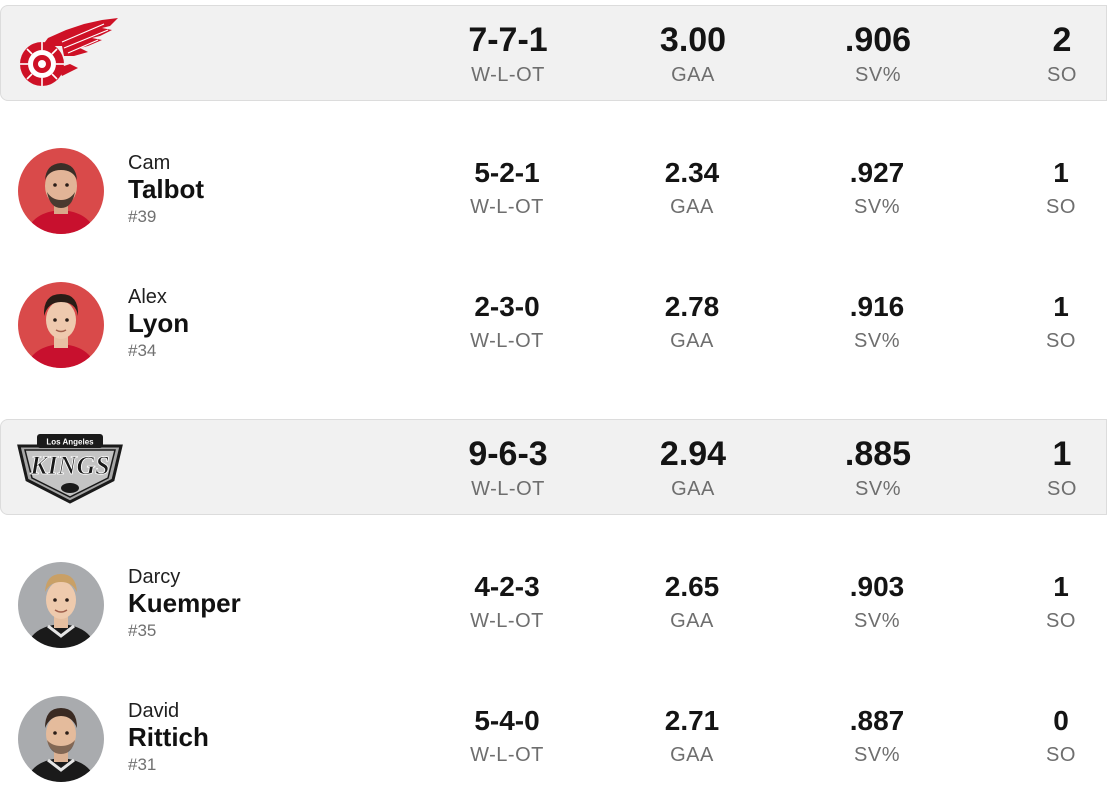 The width and height of the screenshot is (1107, 800). What do you see at coordinates (142, 350) in the screenshot?
I see `goalie-number: #34` at bounding box center [142, 350].